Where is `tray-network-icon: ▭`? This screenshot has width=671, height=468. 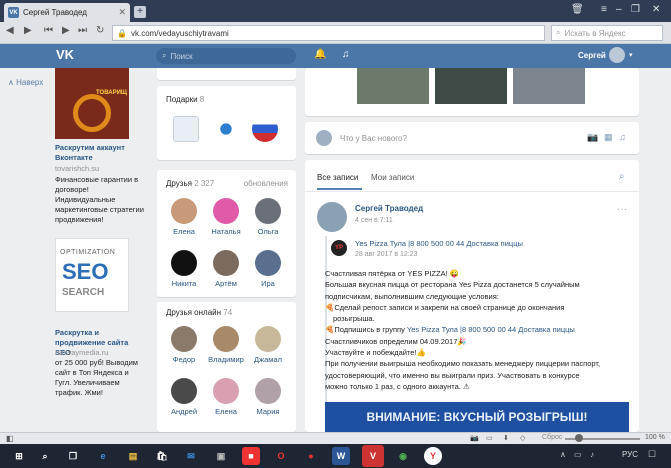 tray-network-icon: ▭ is located at coordinates (578, 454).